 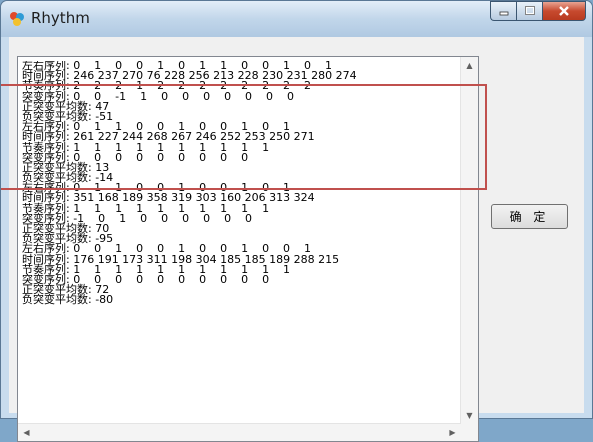 What do you see at coordinates (68, 300) in the screenshot?
I see `output-line: 负突变平均数: -80` at bounding box center [68, 300].